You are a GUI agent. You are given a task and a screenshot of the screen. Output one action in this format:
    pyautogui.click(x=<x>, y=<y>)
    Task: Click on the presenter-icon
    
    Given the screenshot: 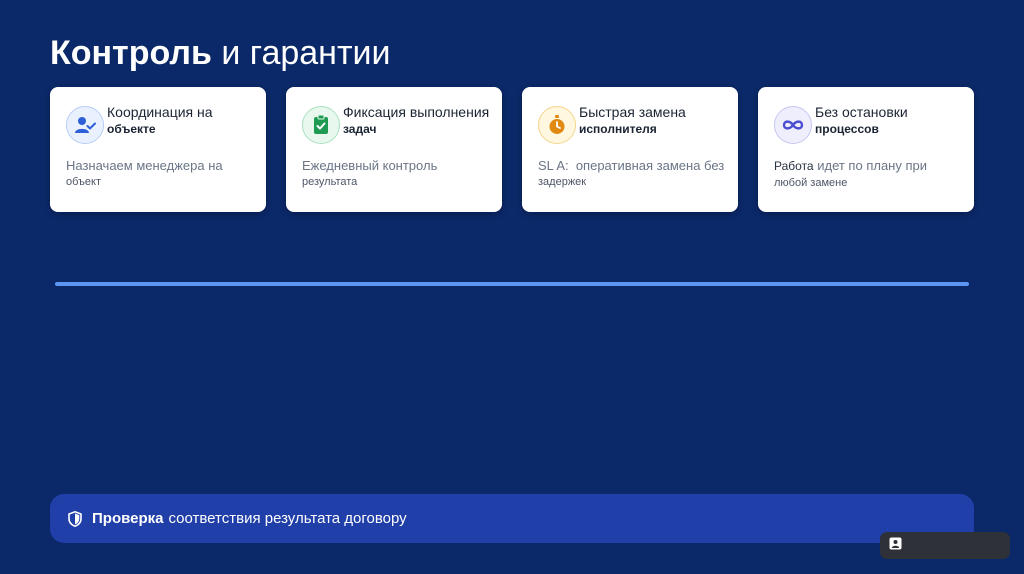 What is the action you would take?
    pyautogui.click(x=895, y=546)
    